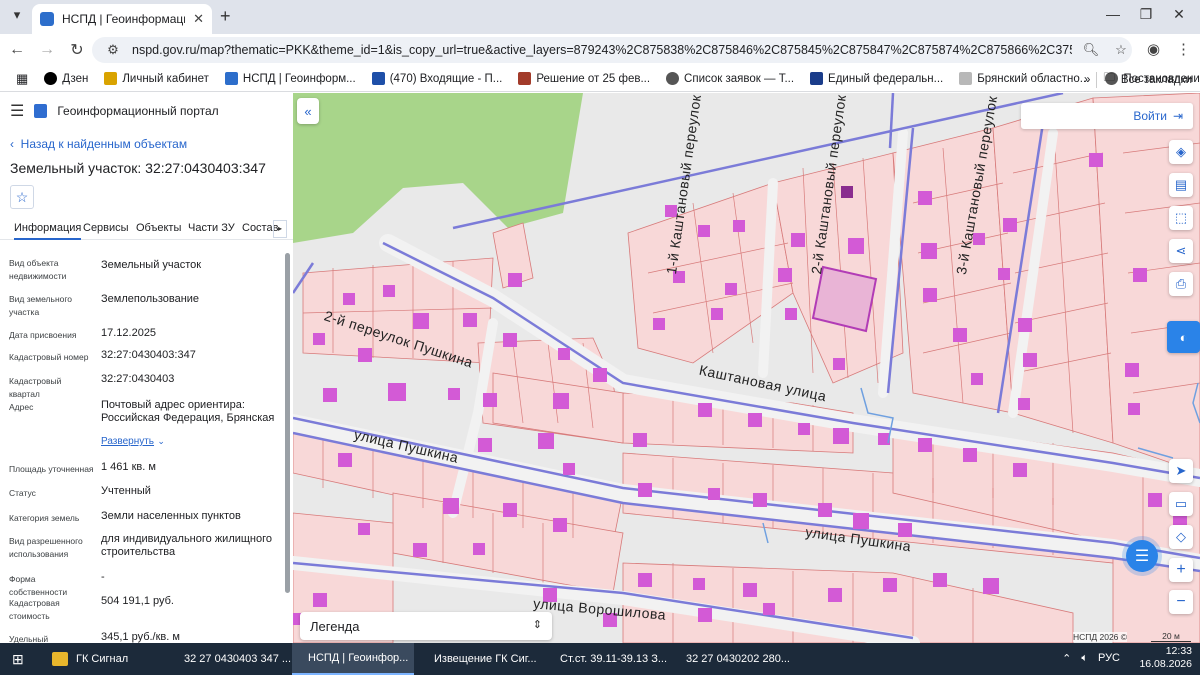 The width and height of the screenshot is (1200, 675). What do you see at coordinates (49, 357) in the screenshot?
I see `prop-key: Кадастровый номер` at bounding box center [49, 357].